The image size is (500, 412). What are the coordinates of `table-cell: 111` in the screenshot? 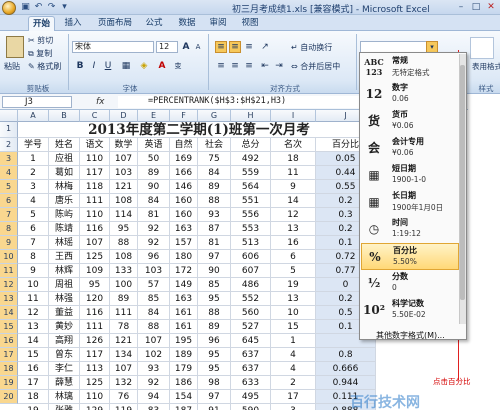 It's located at (124, 313).